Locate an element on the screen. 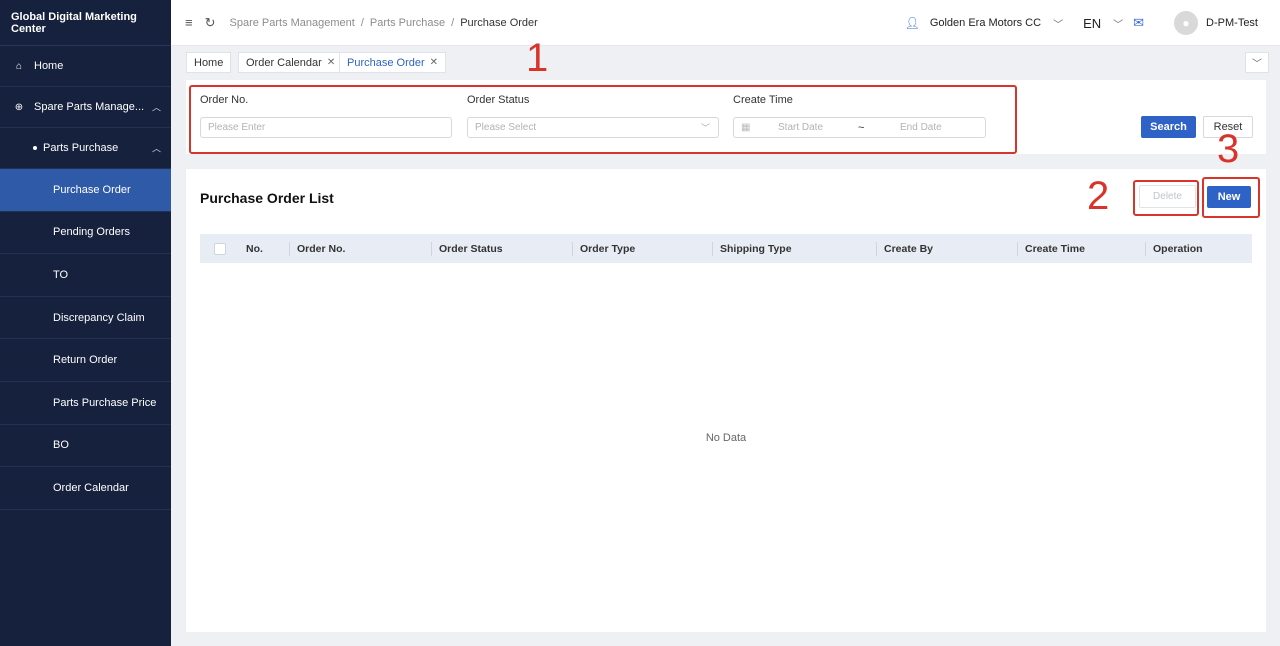 The width and height of the screenshot is (1280, 646). dealer-selector: Golden Era Motors CC is located at coordinates (985, 23).